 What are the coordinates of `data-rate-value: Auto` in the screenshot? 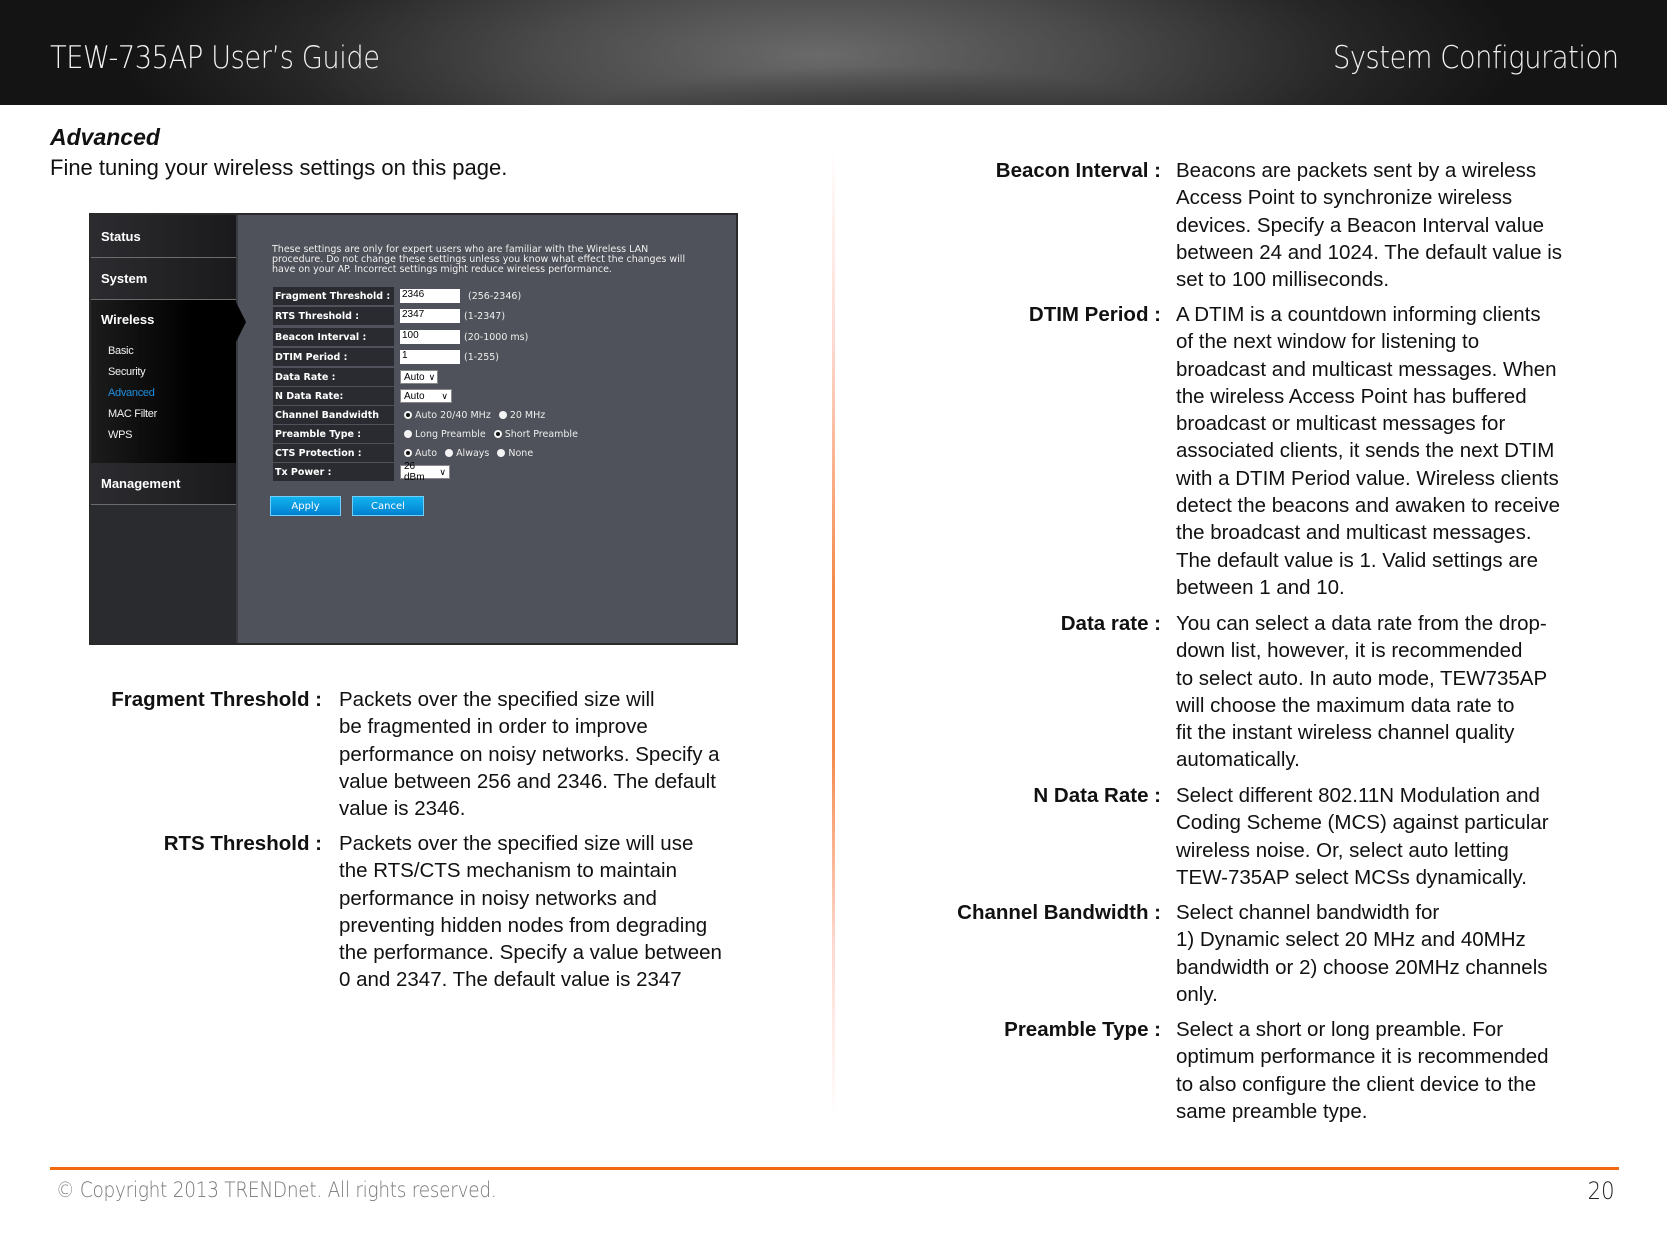 It's located at (414, 377).